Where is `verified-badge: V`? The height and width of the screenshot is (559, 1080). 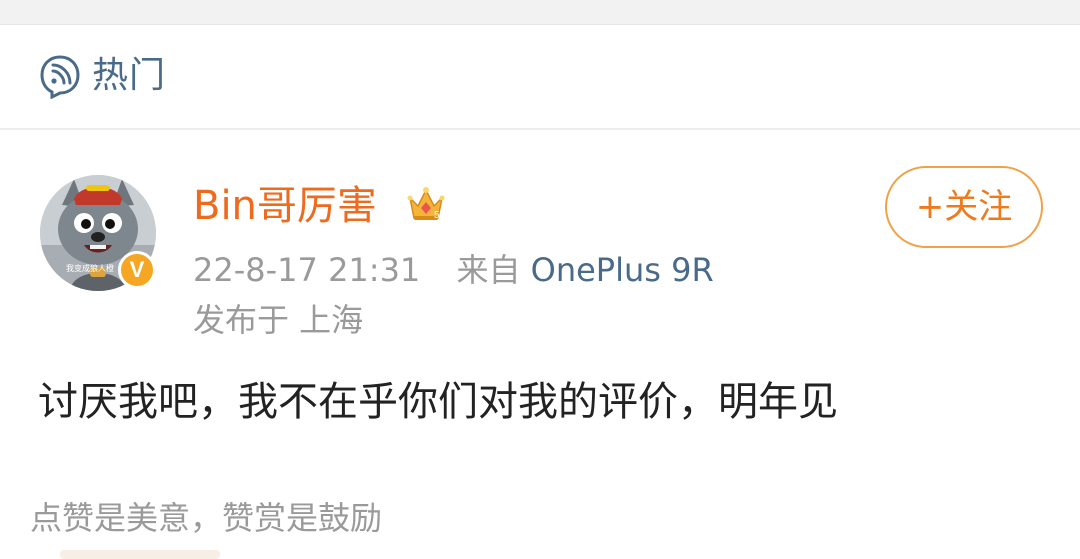
verified-badge: V is located at coordinates (137, 270).